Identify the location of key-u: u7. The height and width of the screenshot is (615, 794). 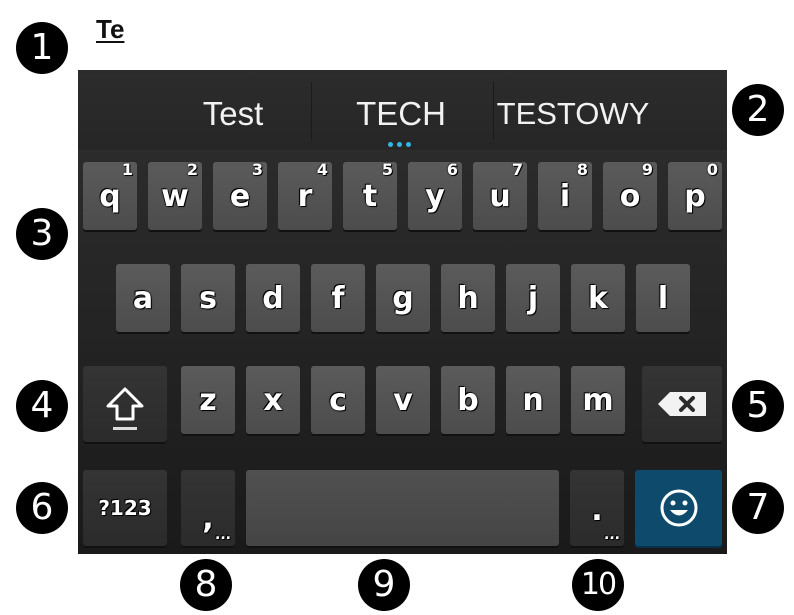
(500, 195).